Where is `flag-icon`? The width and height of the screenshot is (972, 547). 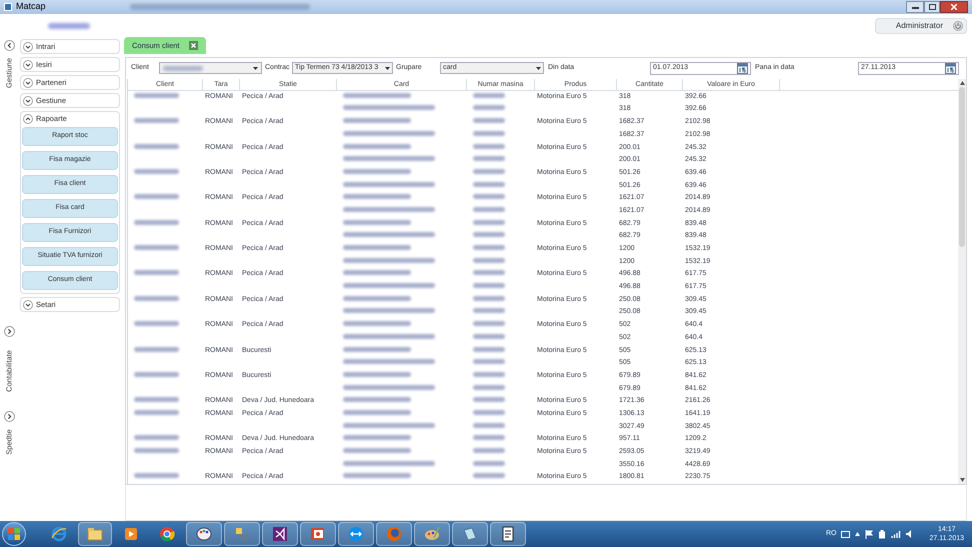
flag-icon is located at coordinates (869, 534).